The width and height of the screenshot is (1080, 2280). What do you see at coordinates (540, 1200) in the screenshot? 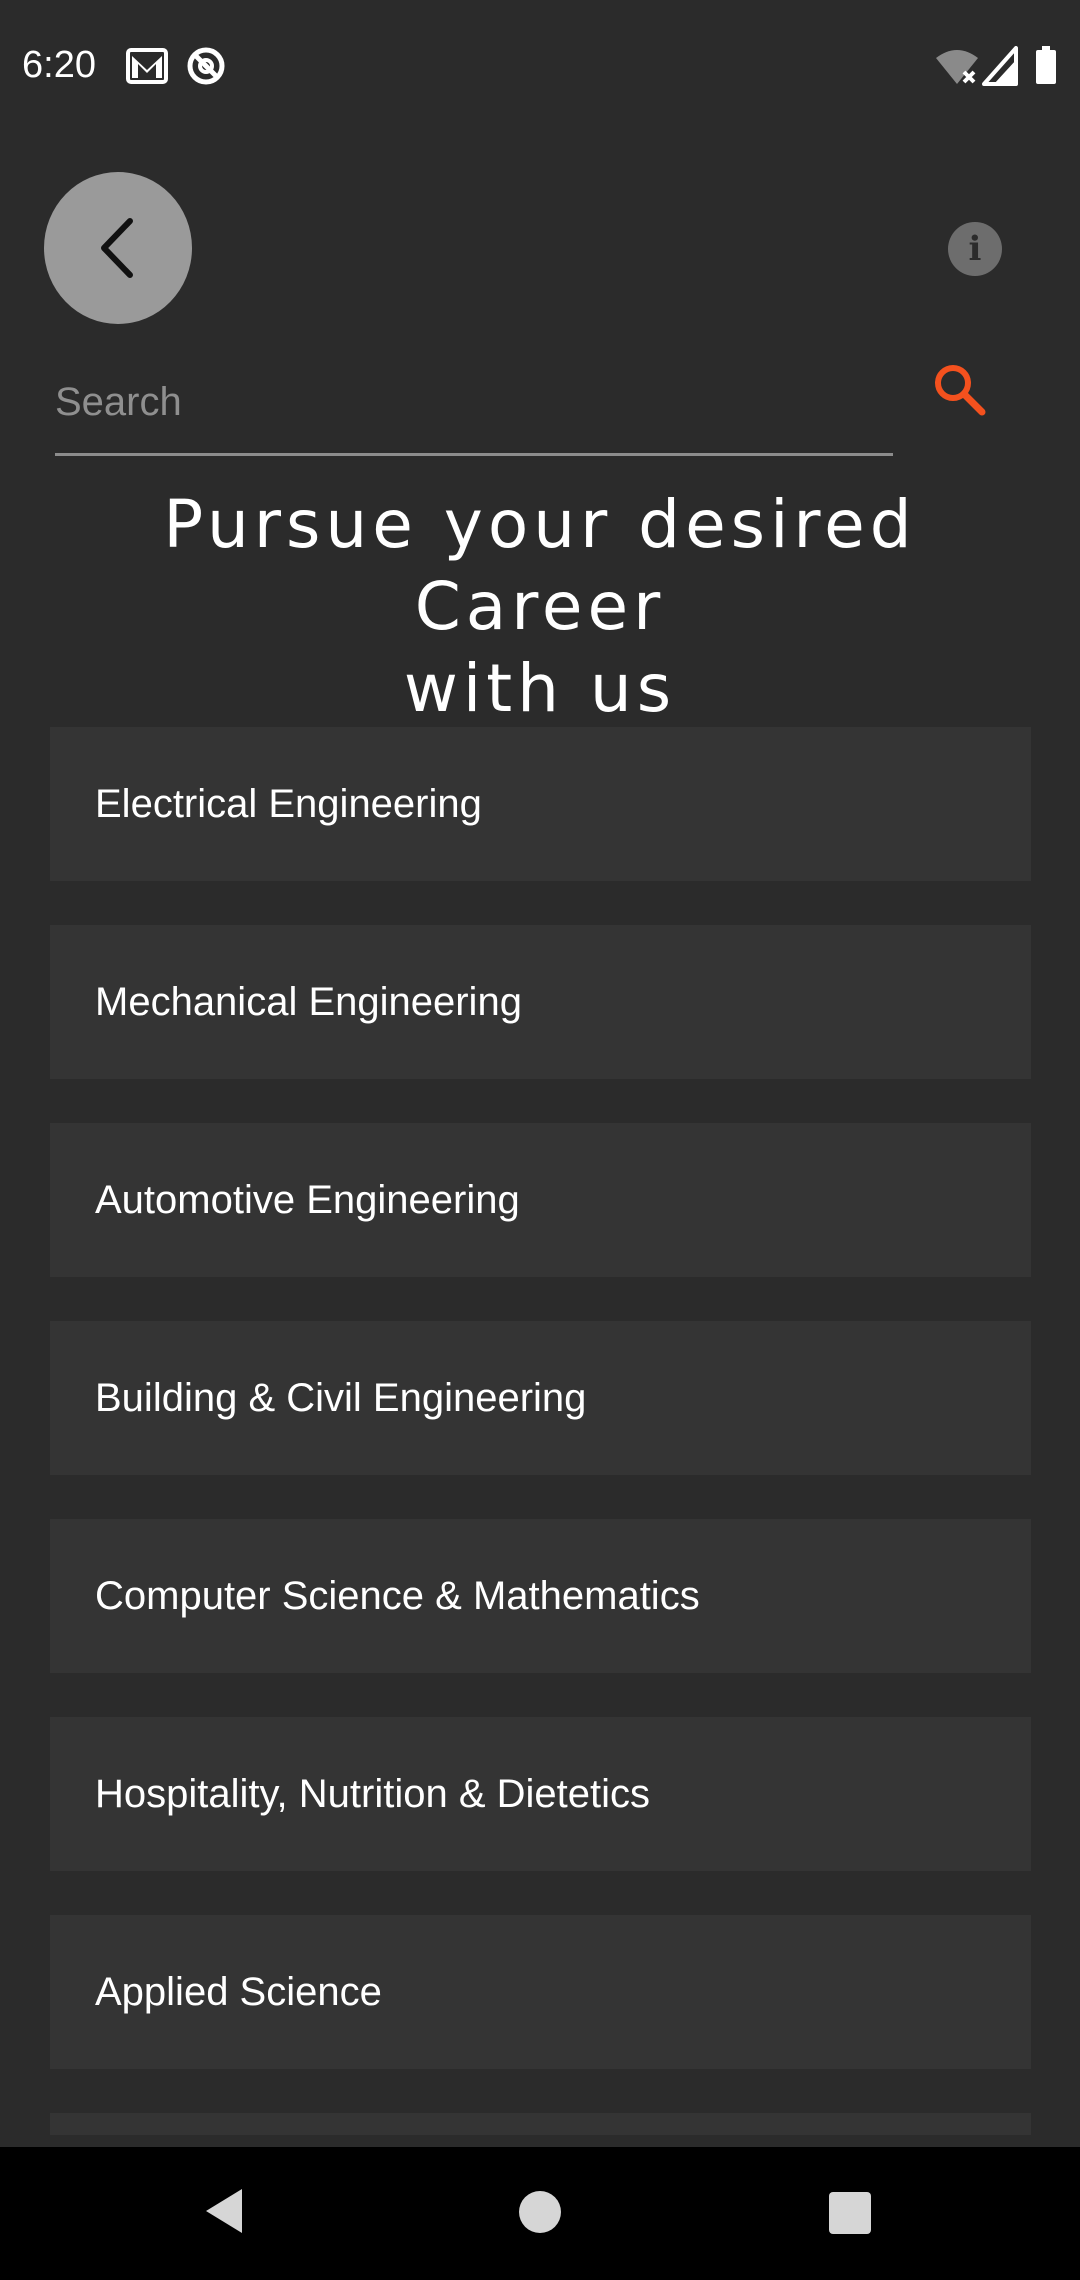
I see `career-item-automotive-engineering: Automotive Engineering` at bounding box center [540, 1200].